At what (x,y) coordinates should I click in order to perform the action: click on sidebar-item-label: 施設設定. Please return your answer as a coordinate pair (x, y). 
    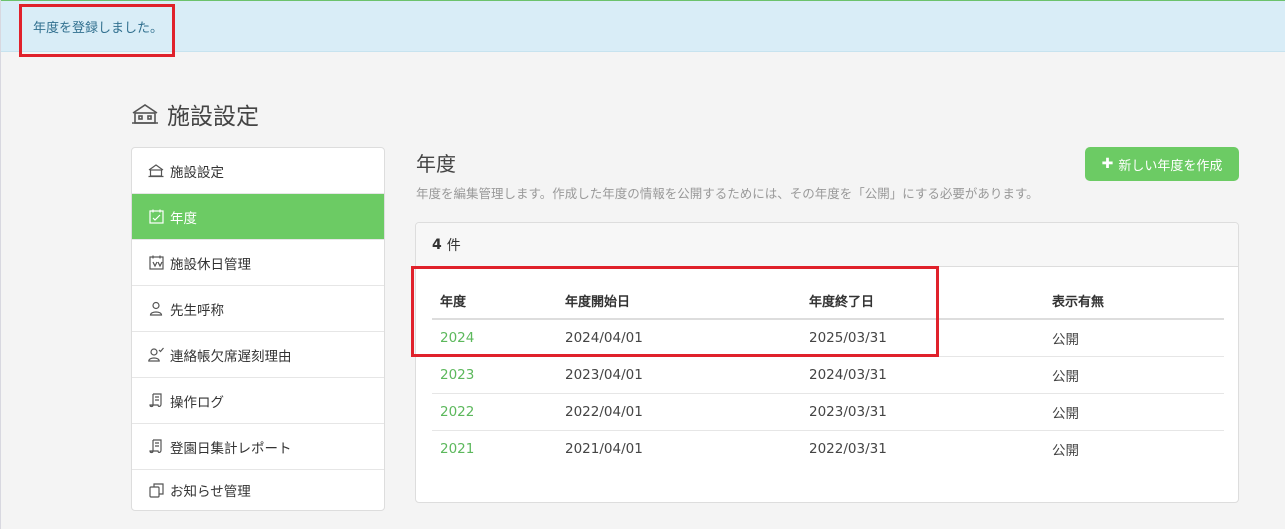
    Looking at the image, I should click on (197, 172).